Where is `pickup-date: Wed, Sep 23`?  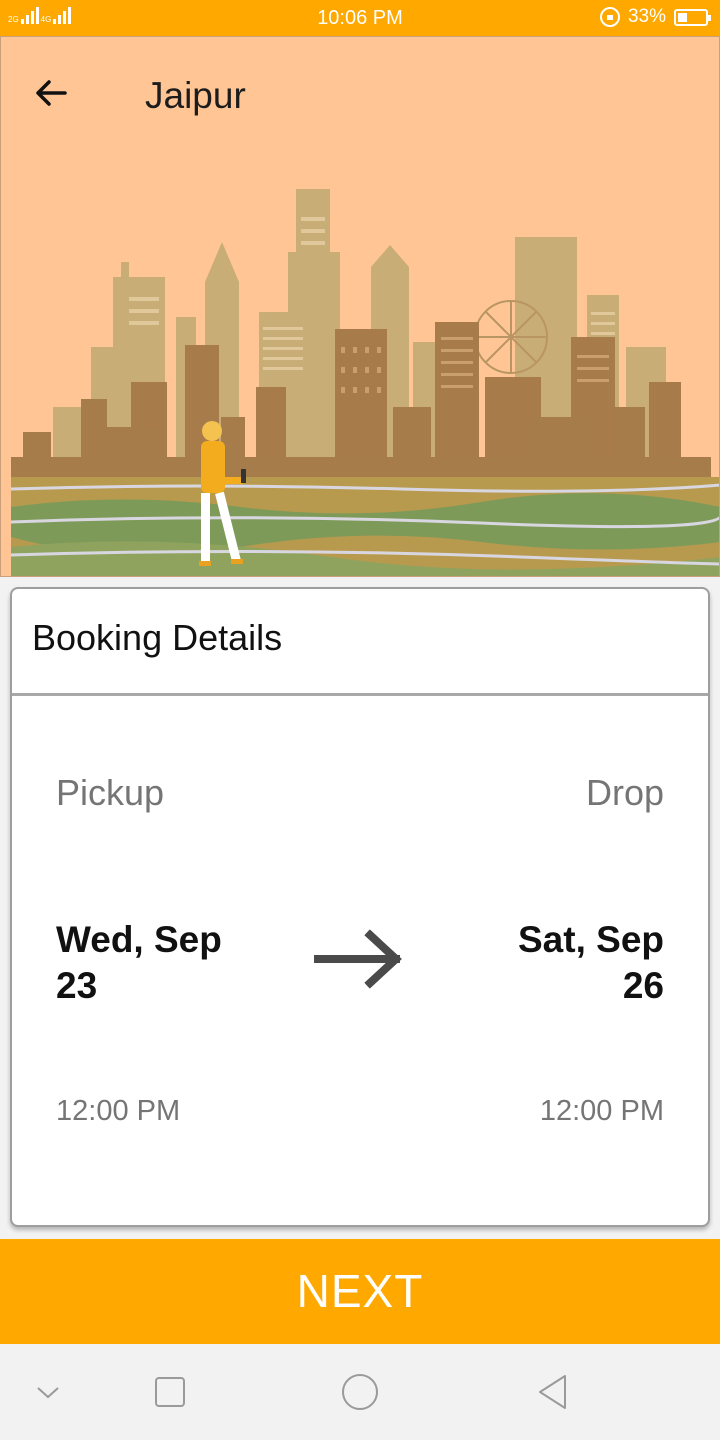 pickup-date: Wed, Sep 23 is located at coordinates (171, 963).